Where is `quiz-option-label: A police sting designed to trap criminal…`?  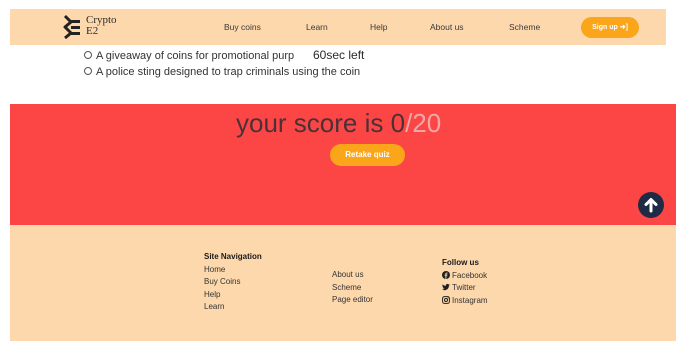 quiz-option-label: A police sting designed to trap criminal… is located at coordinates (228, 72).